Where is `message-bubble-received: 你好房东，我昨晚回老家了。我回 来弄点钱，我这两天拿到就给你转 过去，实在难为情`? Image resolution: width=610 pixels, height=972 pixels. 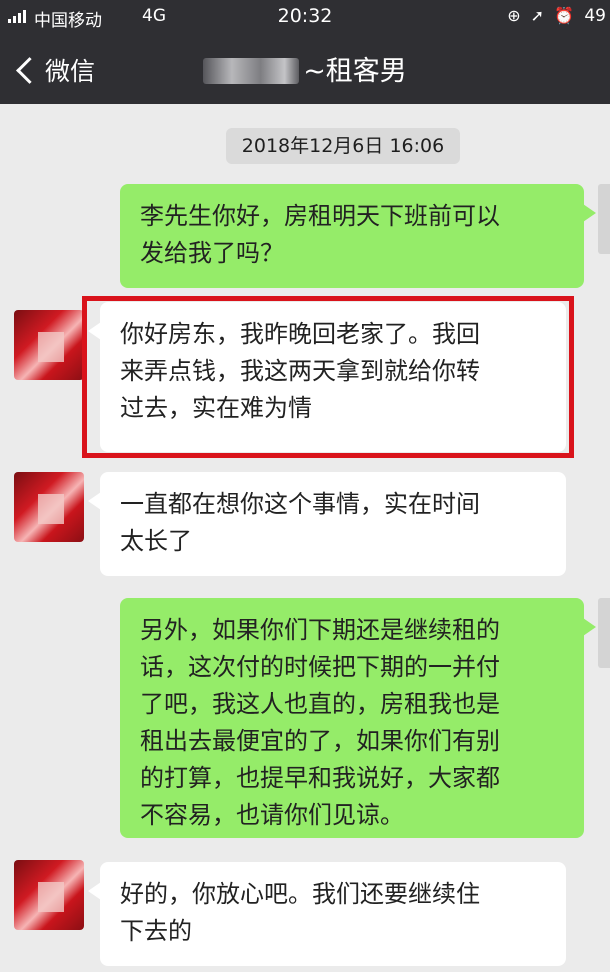 message-bubble-received: 你好房东，我昨晚回老家了。我回 来弄点钱，我这两天拿到就给你转 过去，实在难为情 is located at coordinates (327, 377).